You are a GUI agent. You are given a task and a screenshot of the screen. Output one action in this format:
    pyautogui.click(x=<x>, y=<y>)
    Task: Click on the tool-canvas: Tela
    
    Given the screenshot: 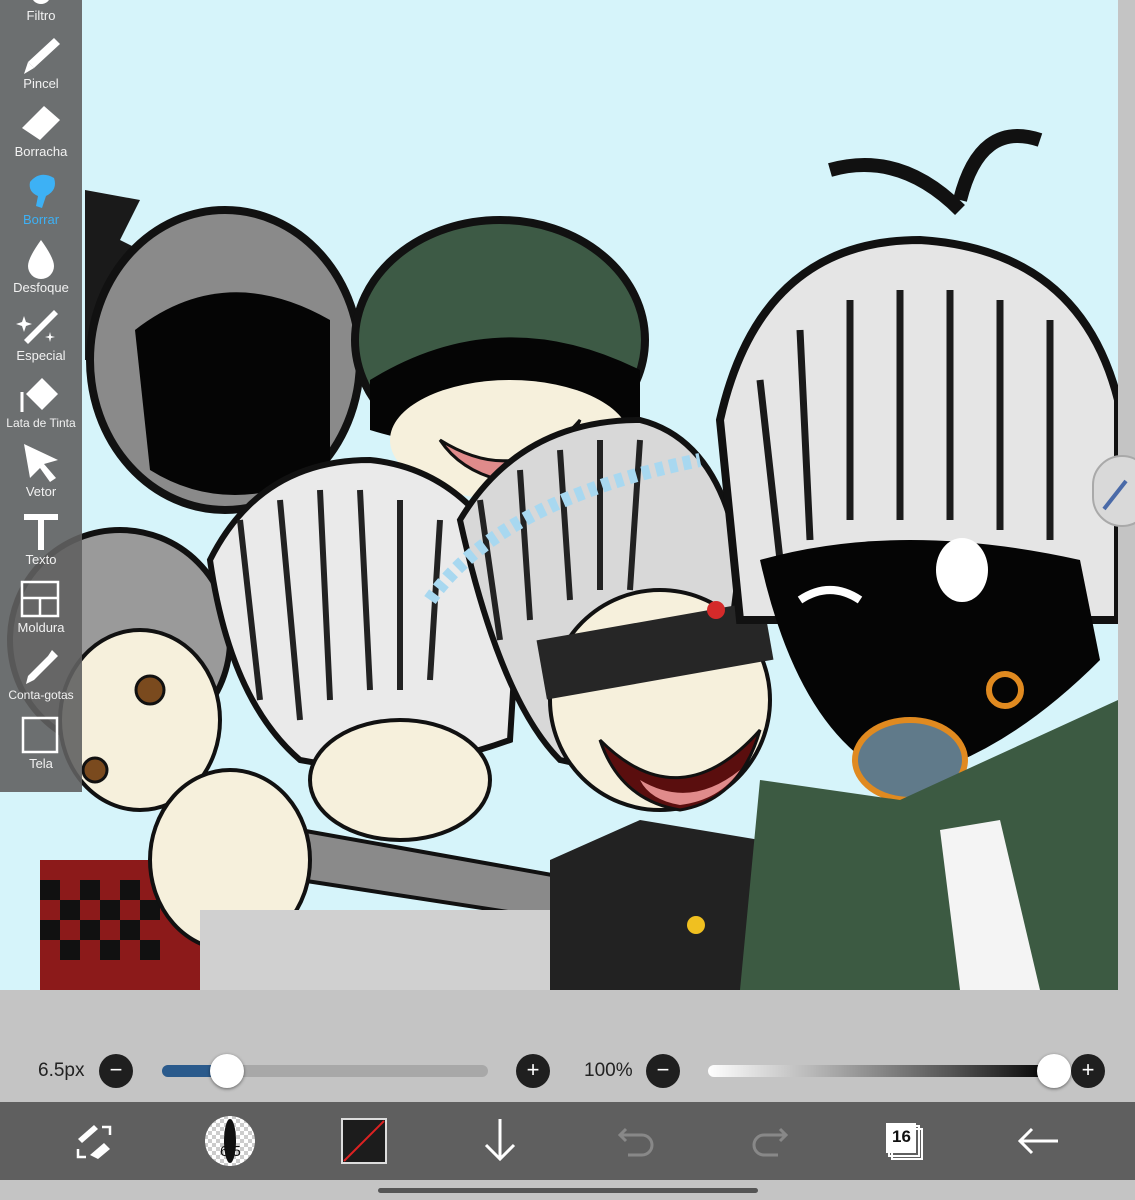 What is the action you would take?
    pyautogui.click(x=41, y=746)
    